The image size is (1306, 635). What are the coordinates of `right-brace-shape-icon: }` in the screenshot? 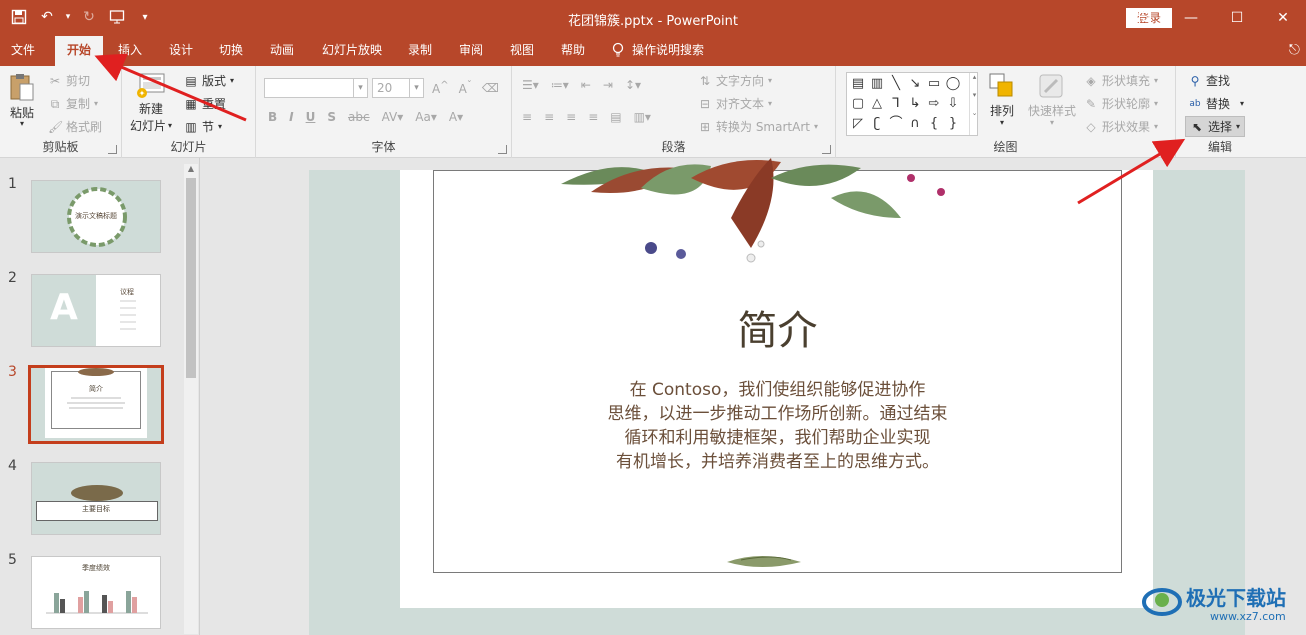 It's located at (953, 124).